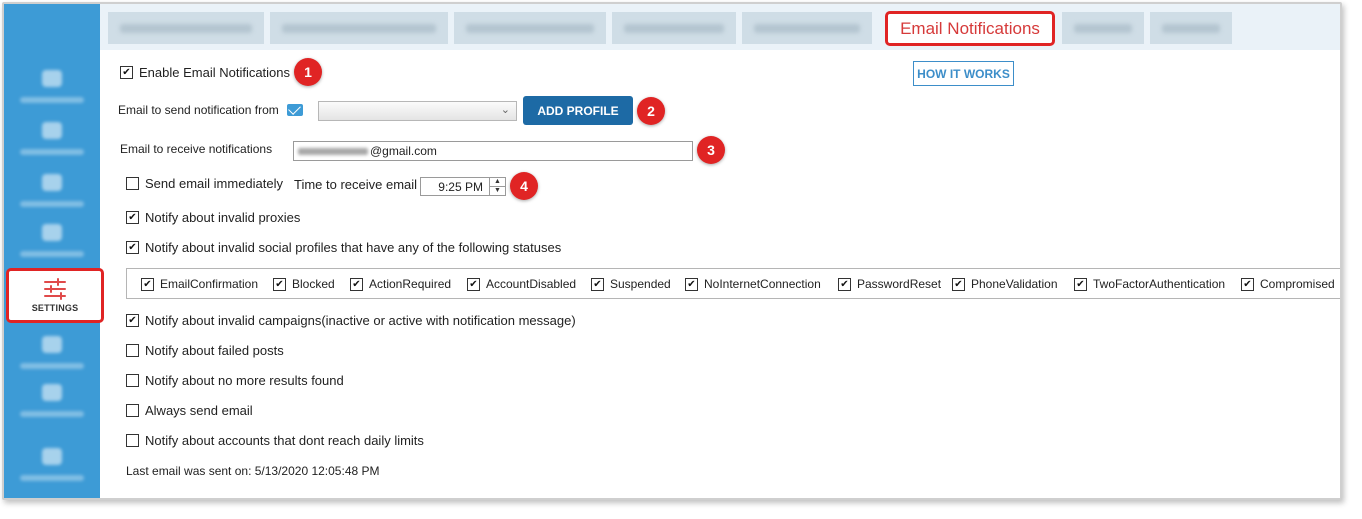  I want to click on daily-limits-checkbox, so click(132, 440).